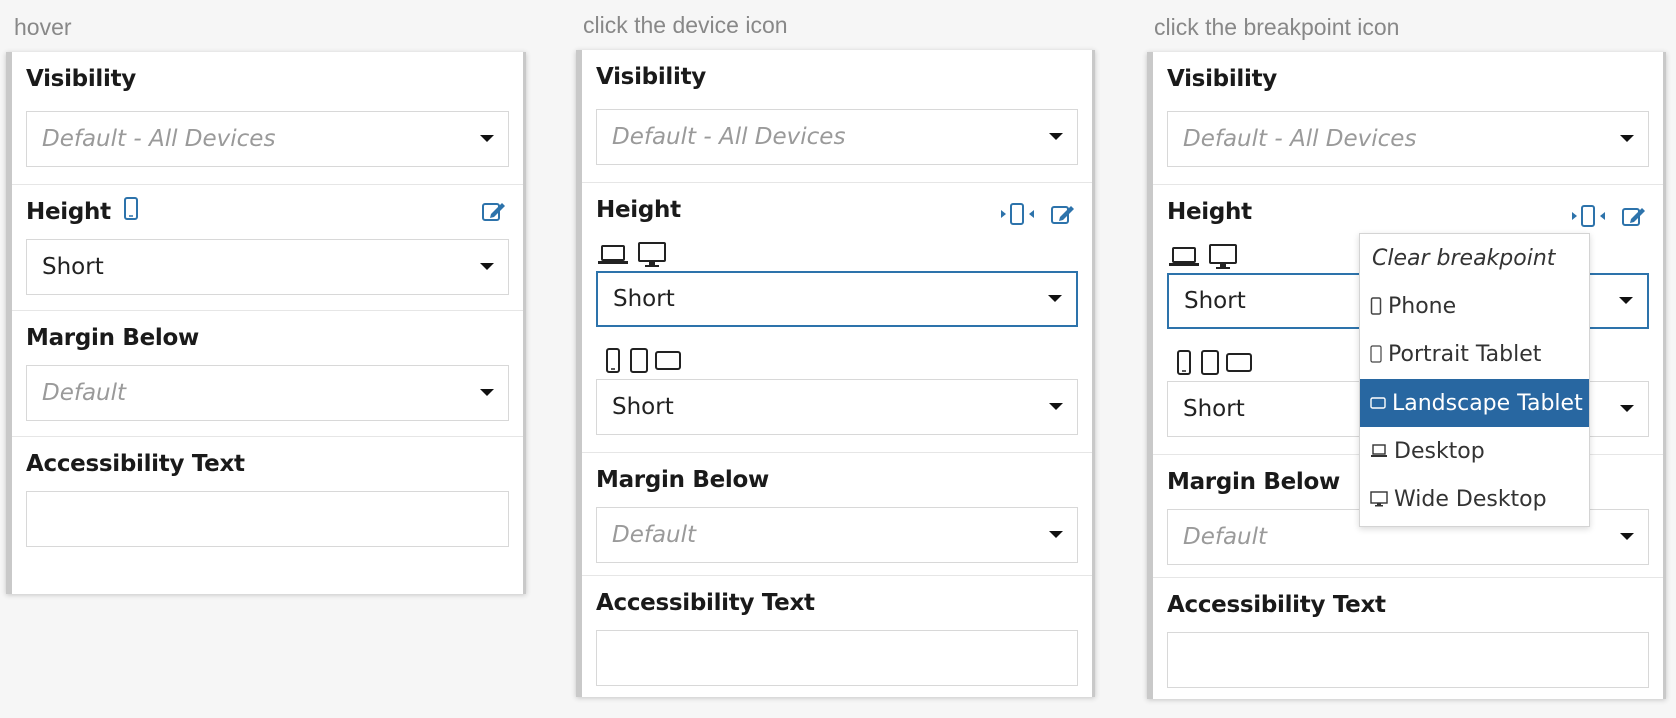 This screenshot has height=718, width=1676. What do you see at coordinates (267, 267) in the screenshot?
I see `height-select: Short` at bounding box center [267, 267].